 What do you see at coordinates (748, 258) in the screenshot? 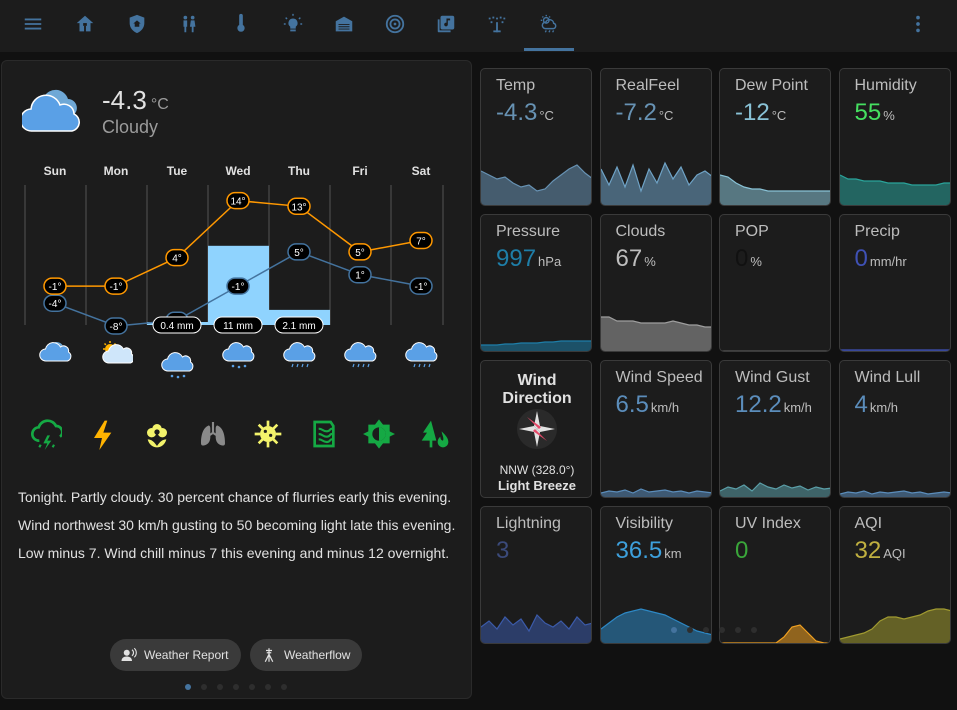
I see `tile-value: 0%` at bounding box center [748, 258].